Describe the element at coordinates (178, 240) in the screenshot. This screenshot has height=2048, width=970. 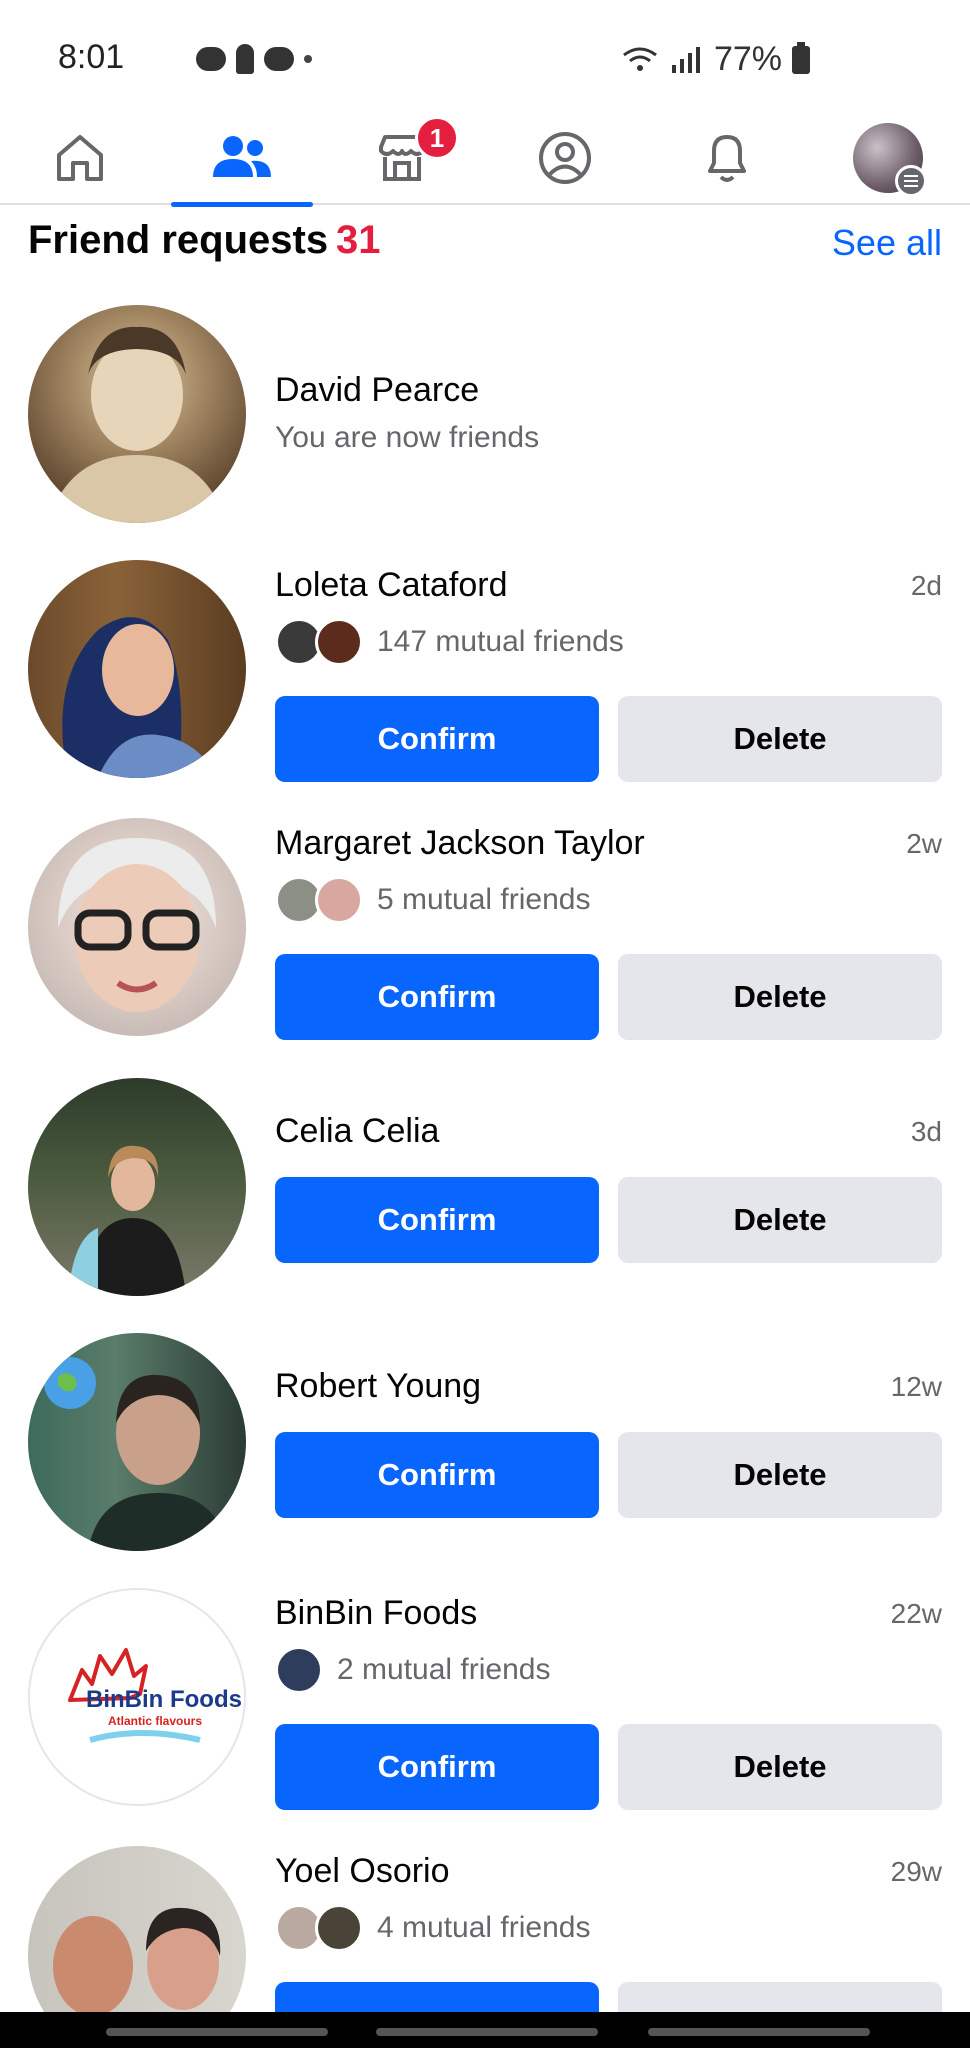
I see `page-title: Friend requests` at that location.